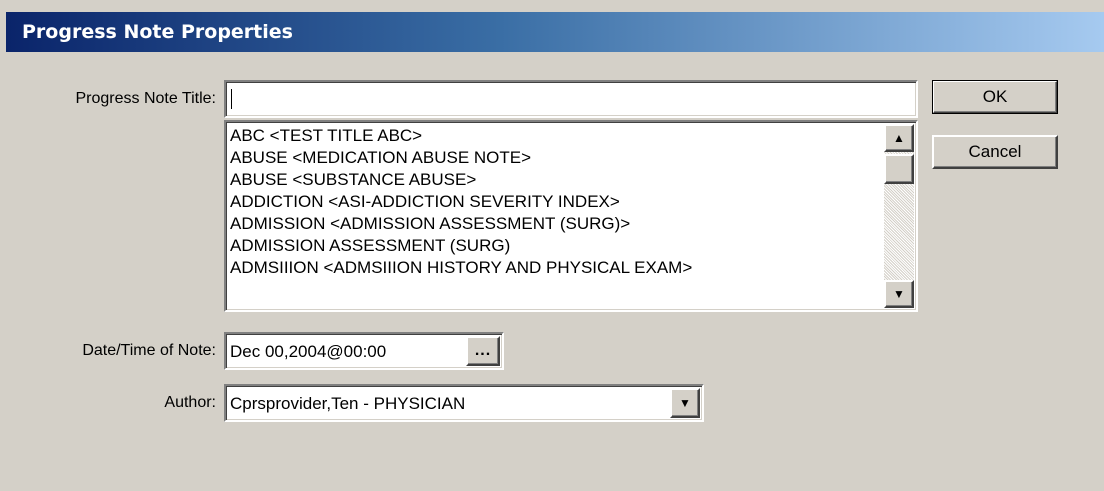  What do you see at coordinates (555, 158) in the screenshot?
I see `list-item: ABUSE <MEDICATION ABUSE NOTE>` at bounding box center [555, 158].